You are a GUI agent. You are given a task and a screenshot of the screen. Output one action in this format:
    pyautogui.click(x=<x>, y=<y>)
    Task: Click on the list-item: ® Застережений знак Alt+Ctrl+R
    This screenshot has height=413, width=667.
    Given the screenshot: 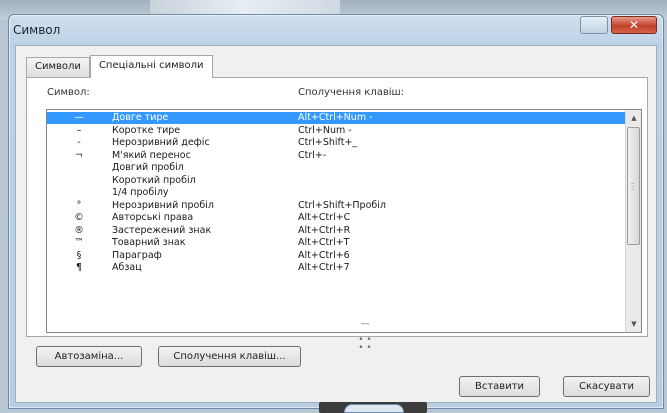 What is the action you would take?
    pyautogui.click(x=336, y=231)
    